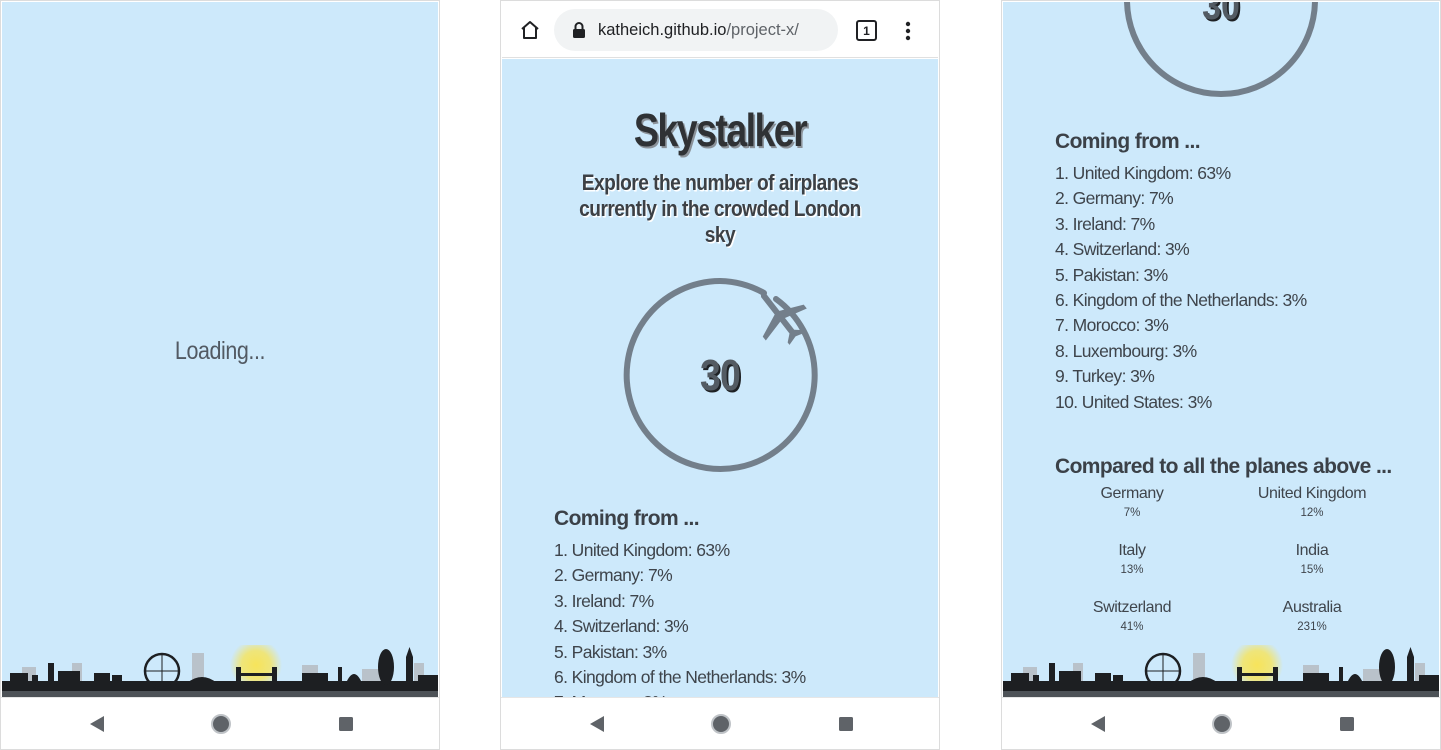 This screenshot has height=750, width=1441. I want to click on kebab-menu-icon, so click(908, 31).